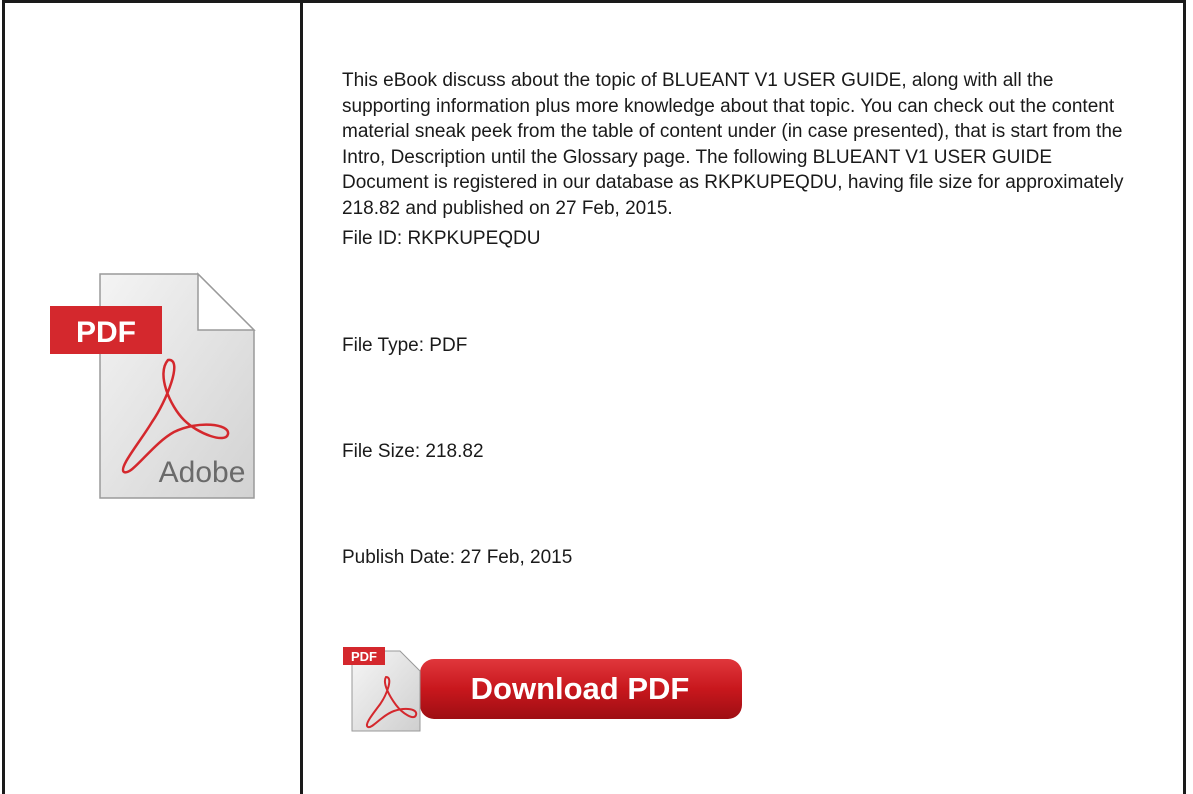 Image resolution: width=1193 pixels, height=794 pixels. I want to click on download-pdf-button: PDF Download PDF, so click(543, 687).